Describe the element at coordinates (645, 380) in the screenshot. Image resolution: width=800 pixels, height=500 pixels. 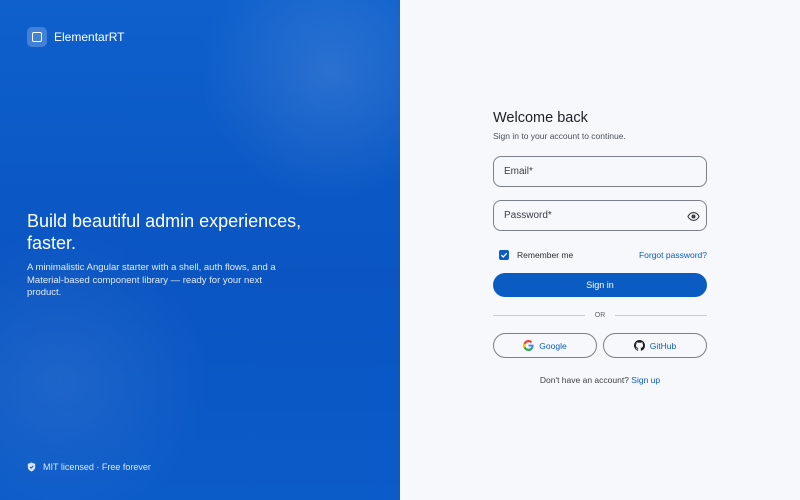
I see `sign-up-link: Sign up` at that location.